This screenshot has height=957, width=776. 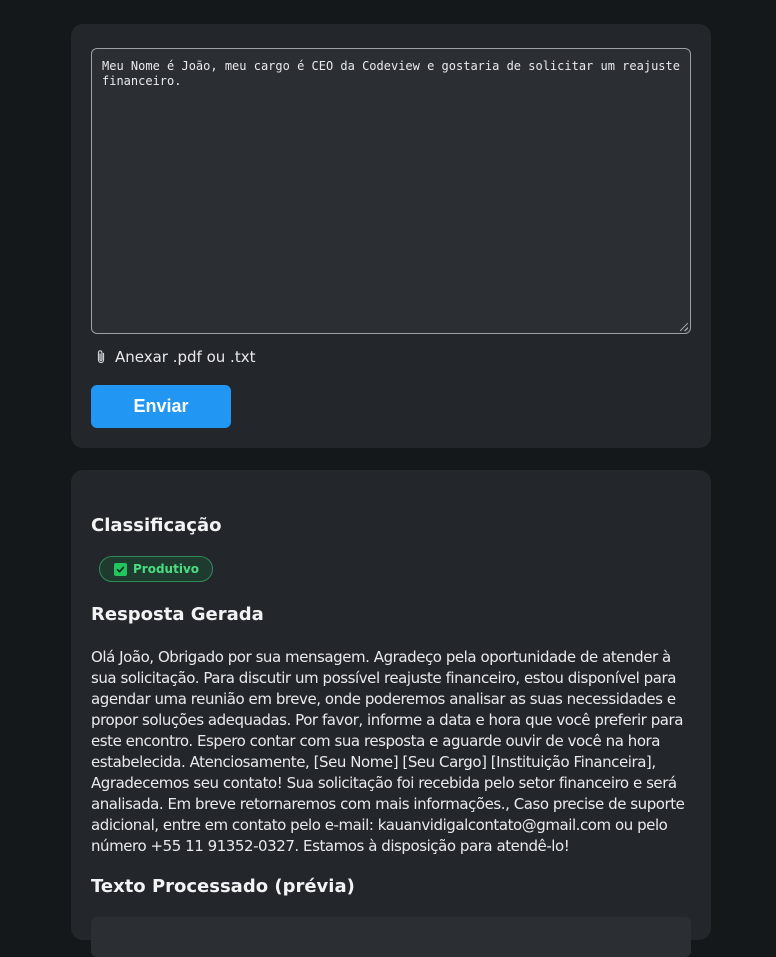 What do you see at coordinates (166, 569) in the screenshot?
I see `status-badge-label: Produtivo` at bounding box center [166, 569].